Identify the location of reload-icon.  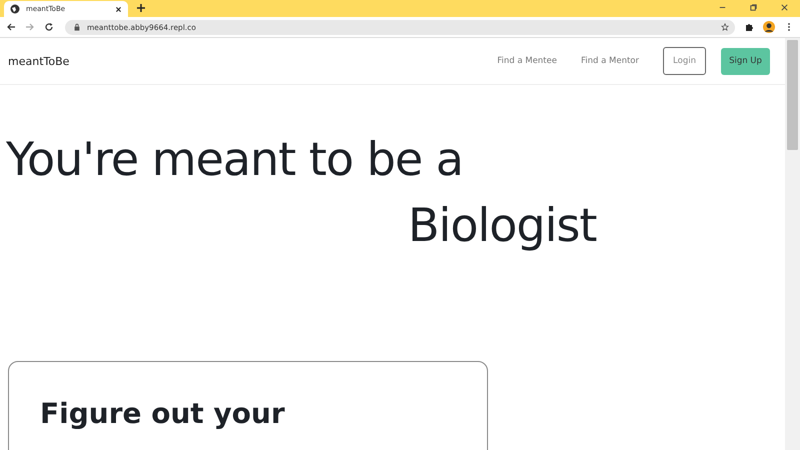
(49, 27).